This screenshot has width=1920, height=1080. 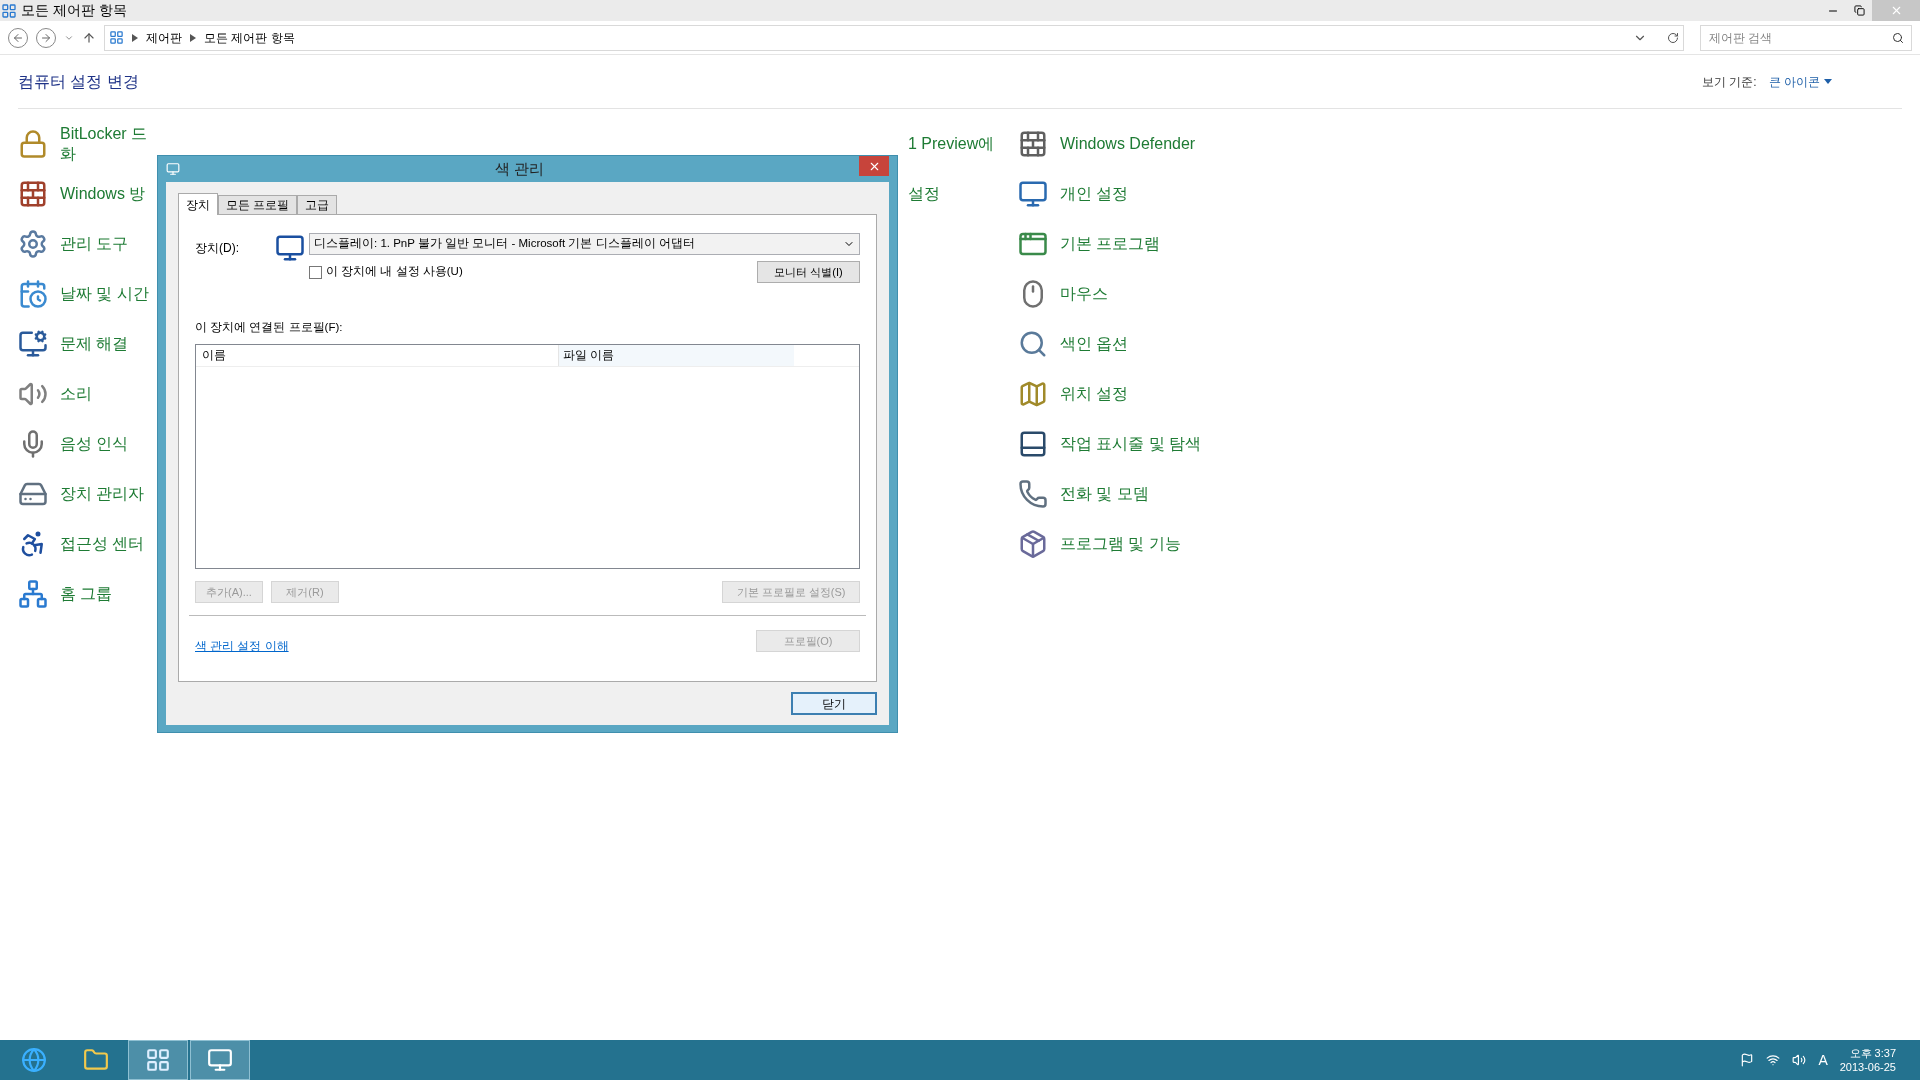 What do you see at coordinates (258, 204) in the screenshot?
I see `tab: 모든 프로필` at bounding box center [258, 204].